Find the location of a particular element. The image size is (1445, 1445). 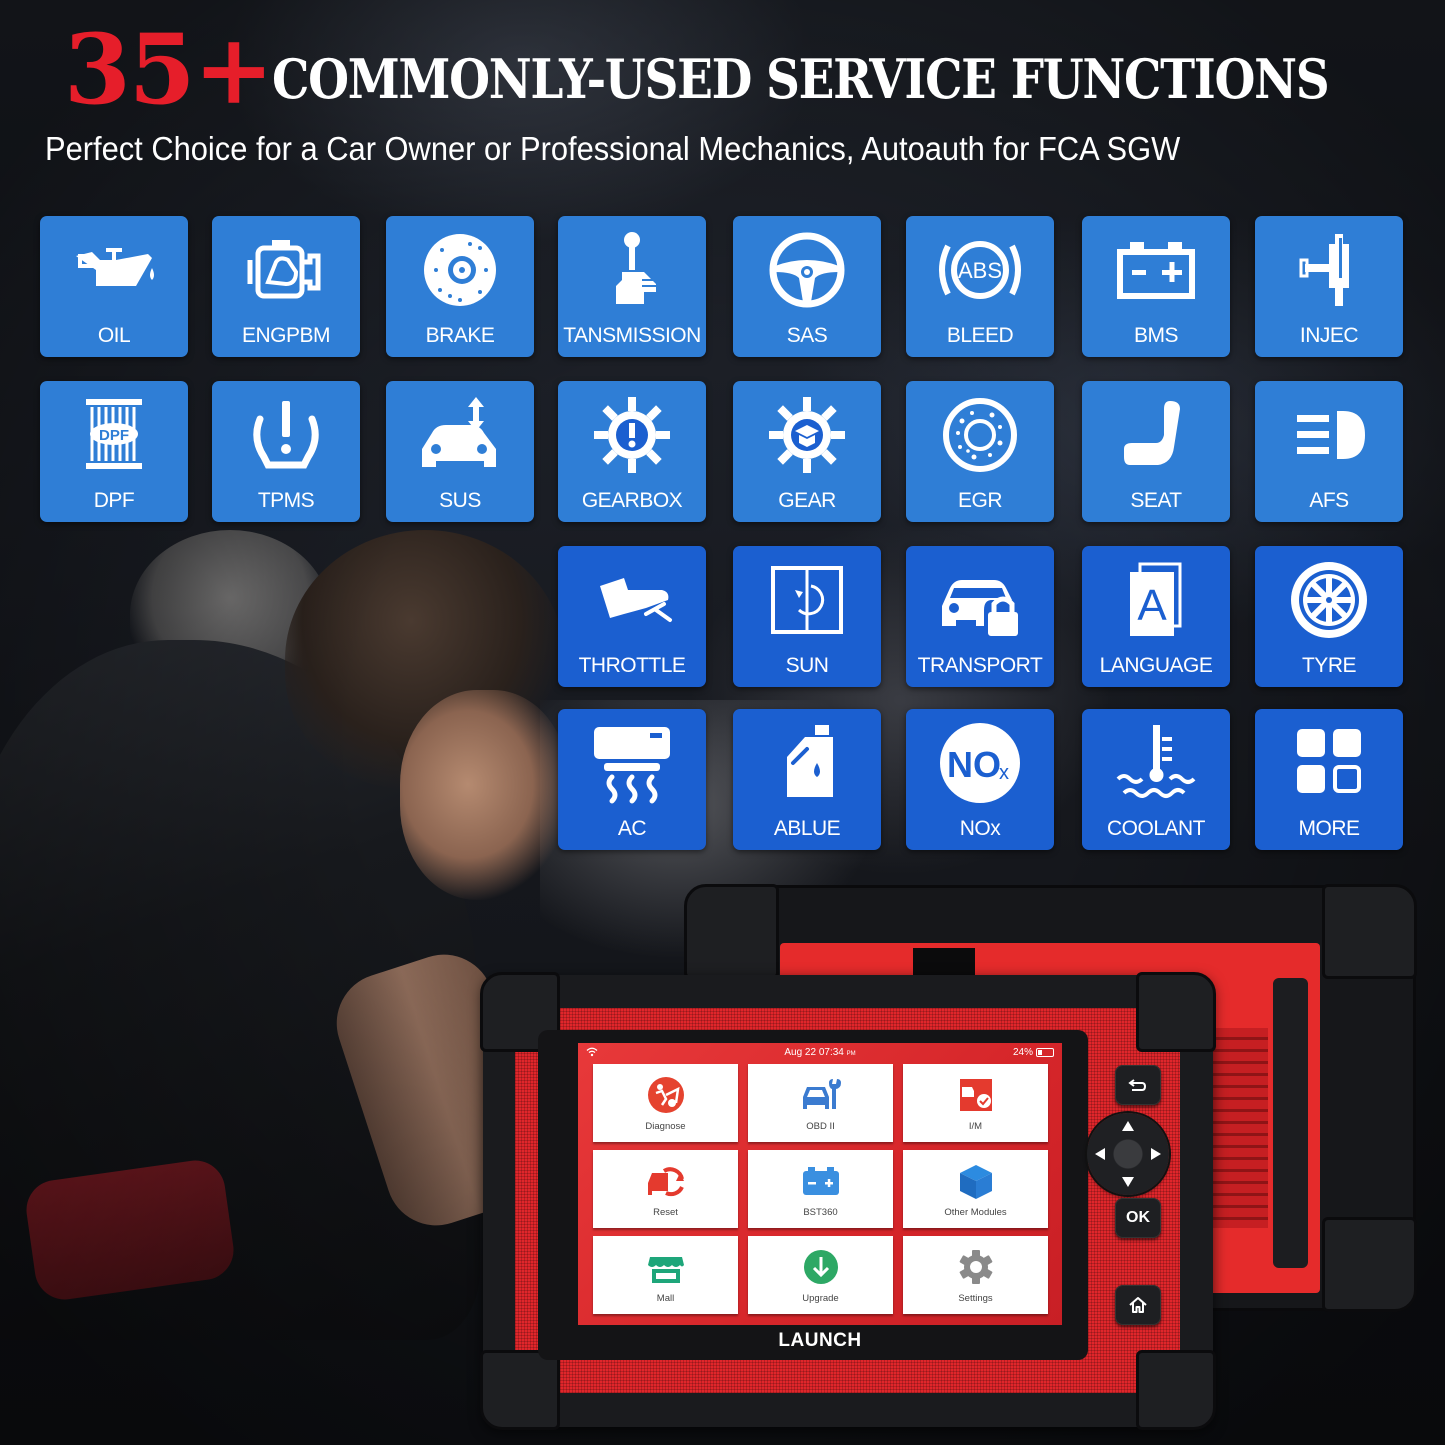

im-readiness-icon is located at coordinates (975, 1094).